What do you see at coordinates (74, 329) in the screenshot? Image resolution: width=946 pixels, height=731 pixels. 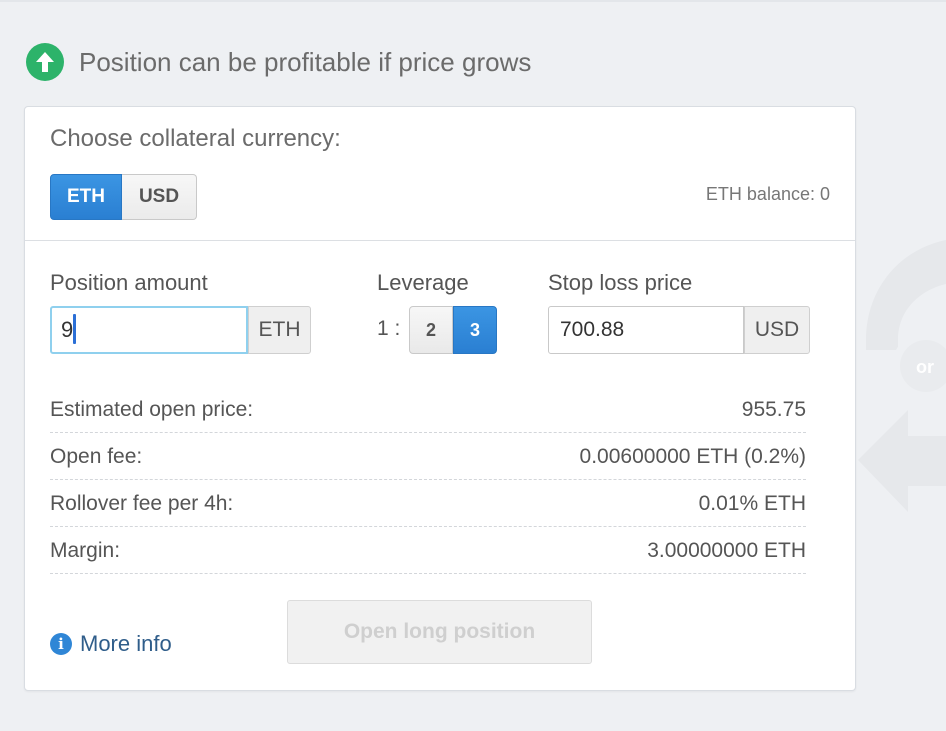 I see `text-cursor` at bounding box center [74, 329].